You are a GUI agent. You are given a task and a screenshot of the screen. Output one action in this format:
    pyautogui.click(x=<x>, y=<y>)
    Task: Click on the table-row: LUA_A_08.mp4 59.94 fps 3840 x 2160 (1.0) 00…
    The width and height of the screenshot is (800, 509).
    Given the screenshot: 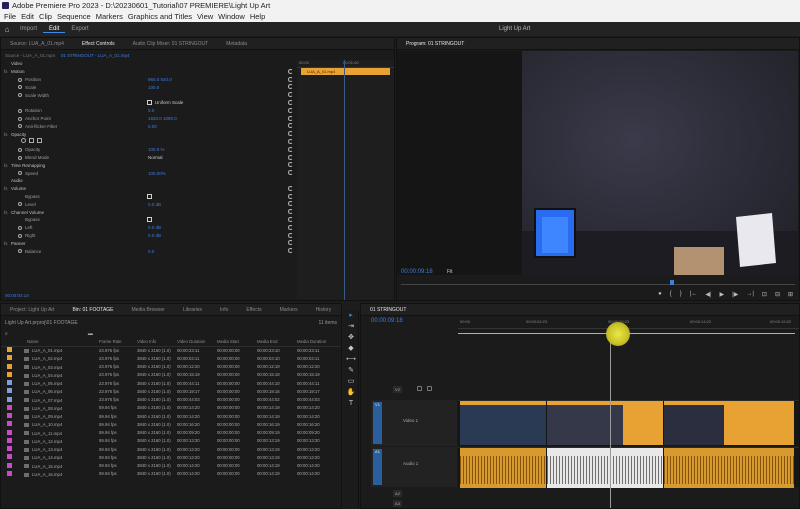 What is the action you would take?
    pyautogui.click(x=171, y=408)
    